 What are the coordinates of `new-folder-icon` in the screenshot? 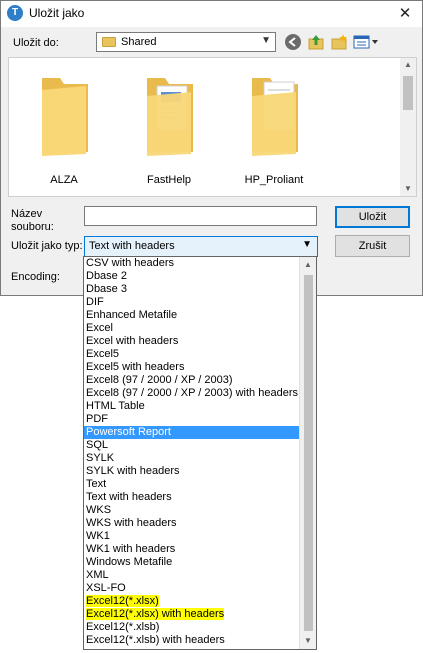 It's located at (339, 42).